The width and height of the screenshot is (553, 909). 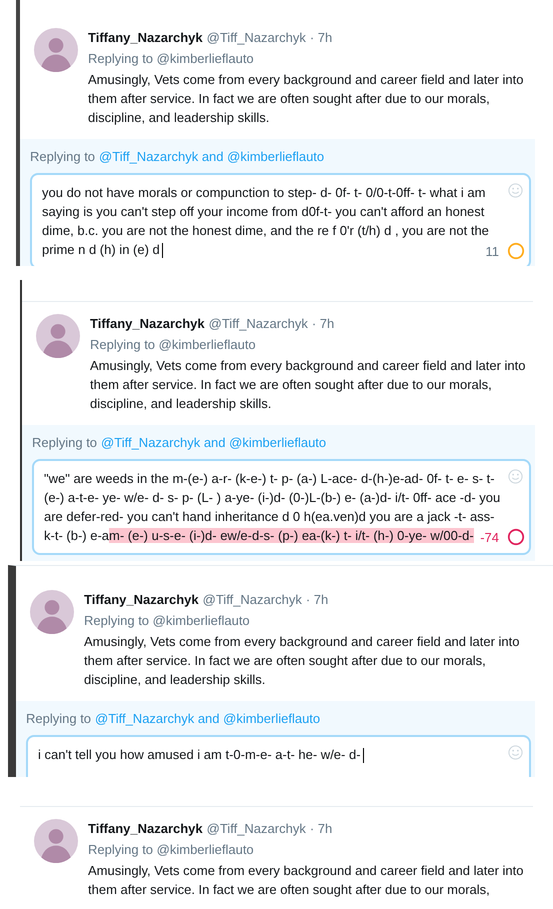 I want to click on reply-input-field: i can't tell you how amused i am t-0-m-e- a-t- he- w/e- d-, so click(x=278, y=755).